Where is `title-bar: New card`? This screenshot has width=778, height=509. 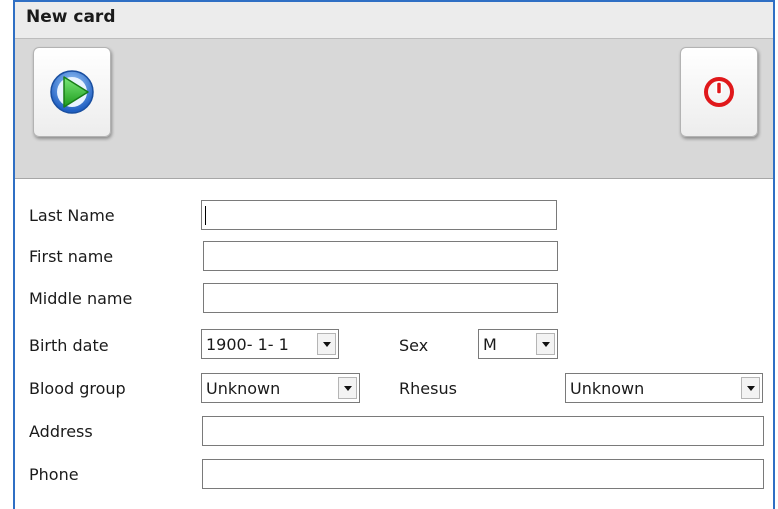
title-bar: New card is located at coordinates (394, 20).